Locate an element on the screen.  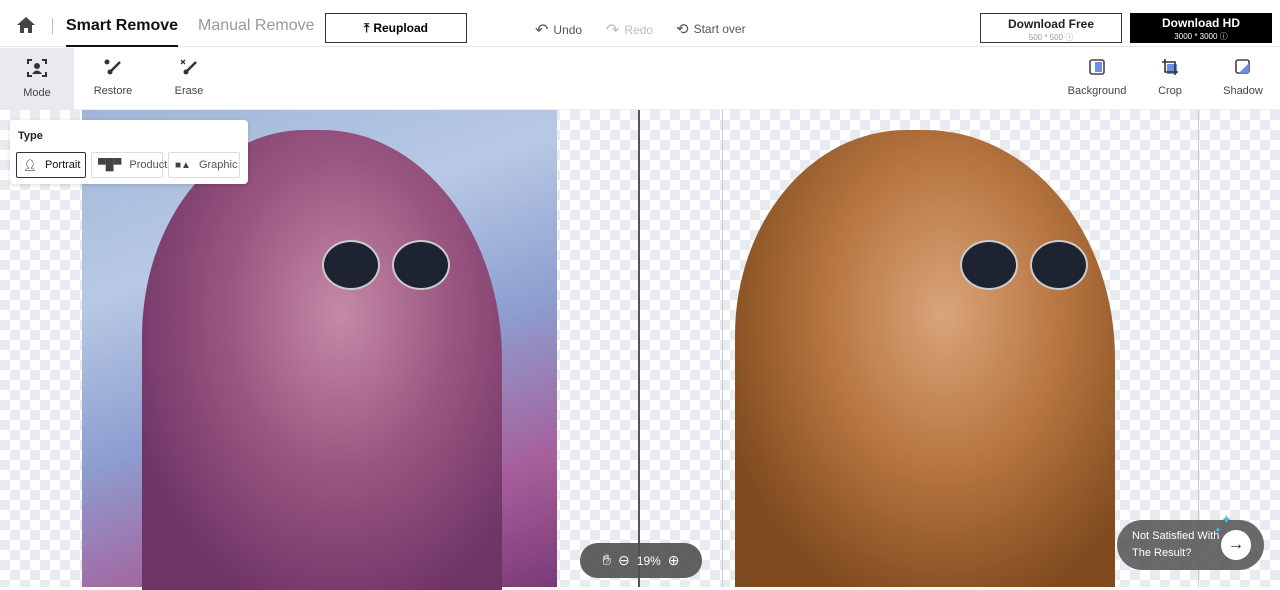
type-title: Type is located at coordinates (30, 136).